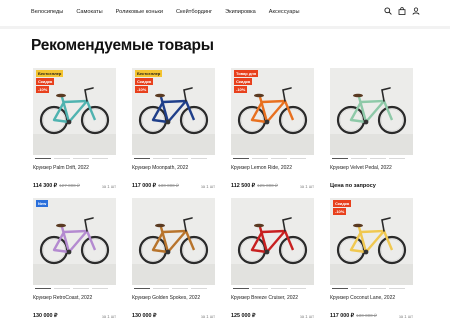  I want to click on product-name: Круизер Moonpath, 2022, so click(160, 168).